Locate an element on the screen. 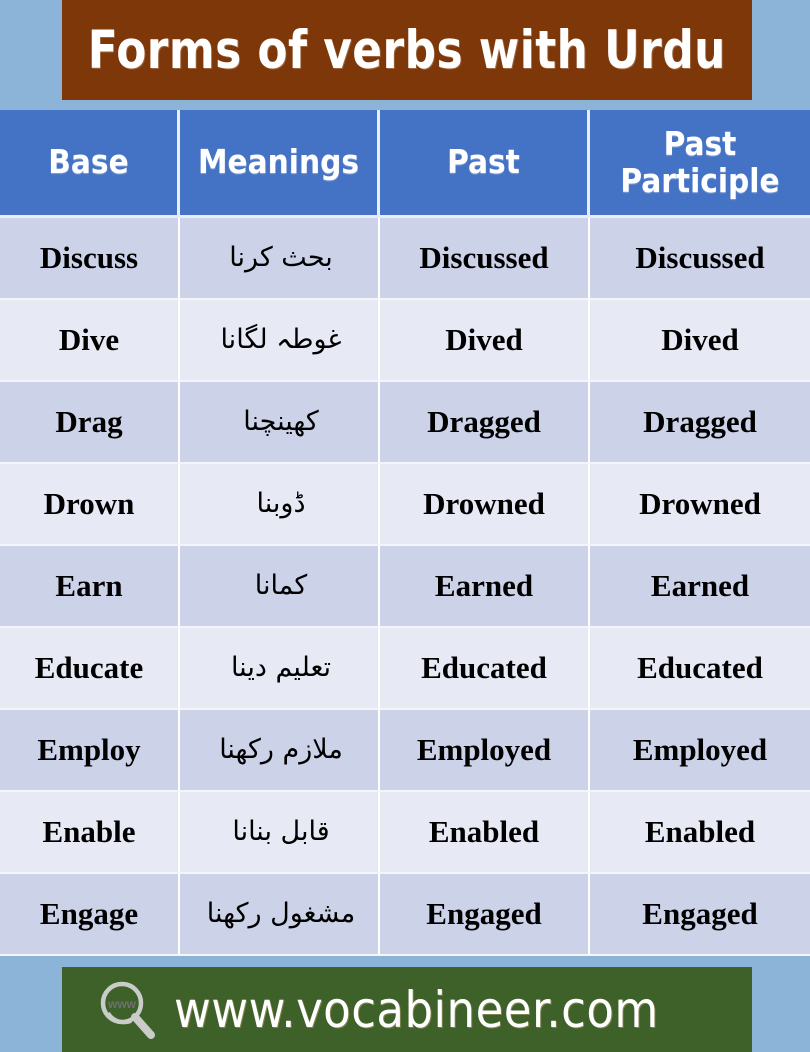 Image resolution: width=810 pixels, height=1052 pixels. table-row: Drown ڈوبنا Drowned Drowned is located at coordinates (405, 505).